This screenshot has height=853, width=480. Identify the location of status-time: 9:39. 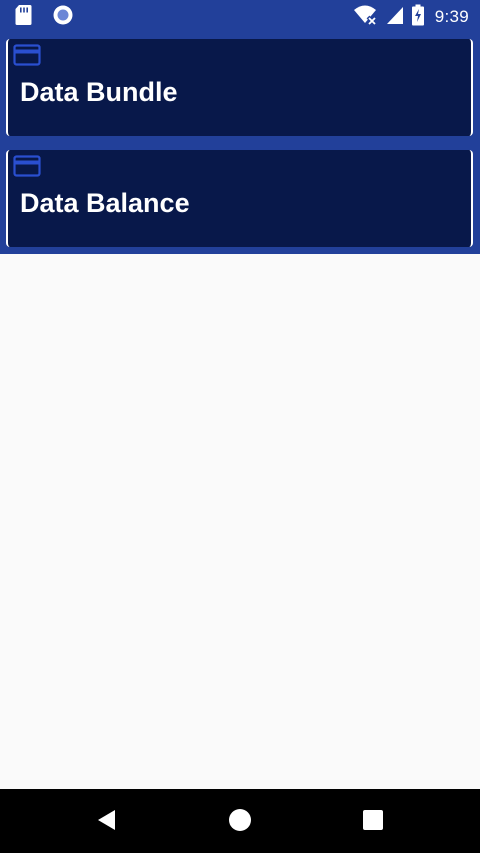
(451, 16).